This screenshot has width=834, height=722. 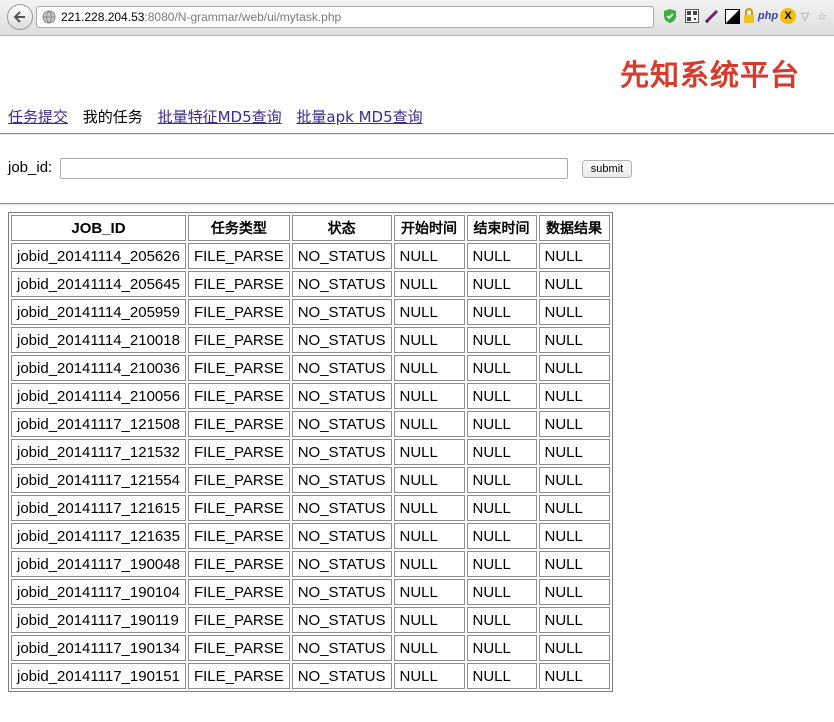 I want to click on nav-batch-apk-md5-link: 批量apk MD5查询, so click(x=359, y=117).